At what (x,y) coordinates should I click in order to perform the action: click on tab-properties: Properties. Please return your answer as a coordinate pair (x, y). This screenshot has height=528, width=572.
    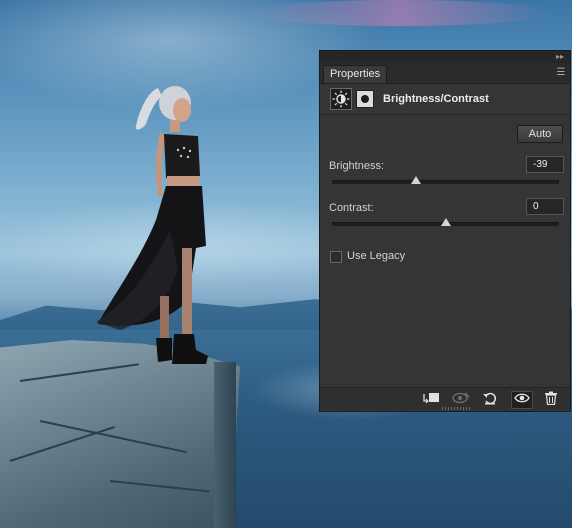
    Looking at the image, I should click on (355, 74).